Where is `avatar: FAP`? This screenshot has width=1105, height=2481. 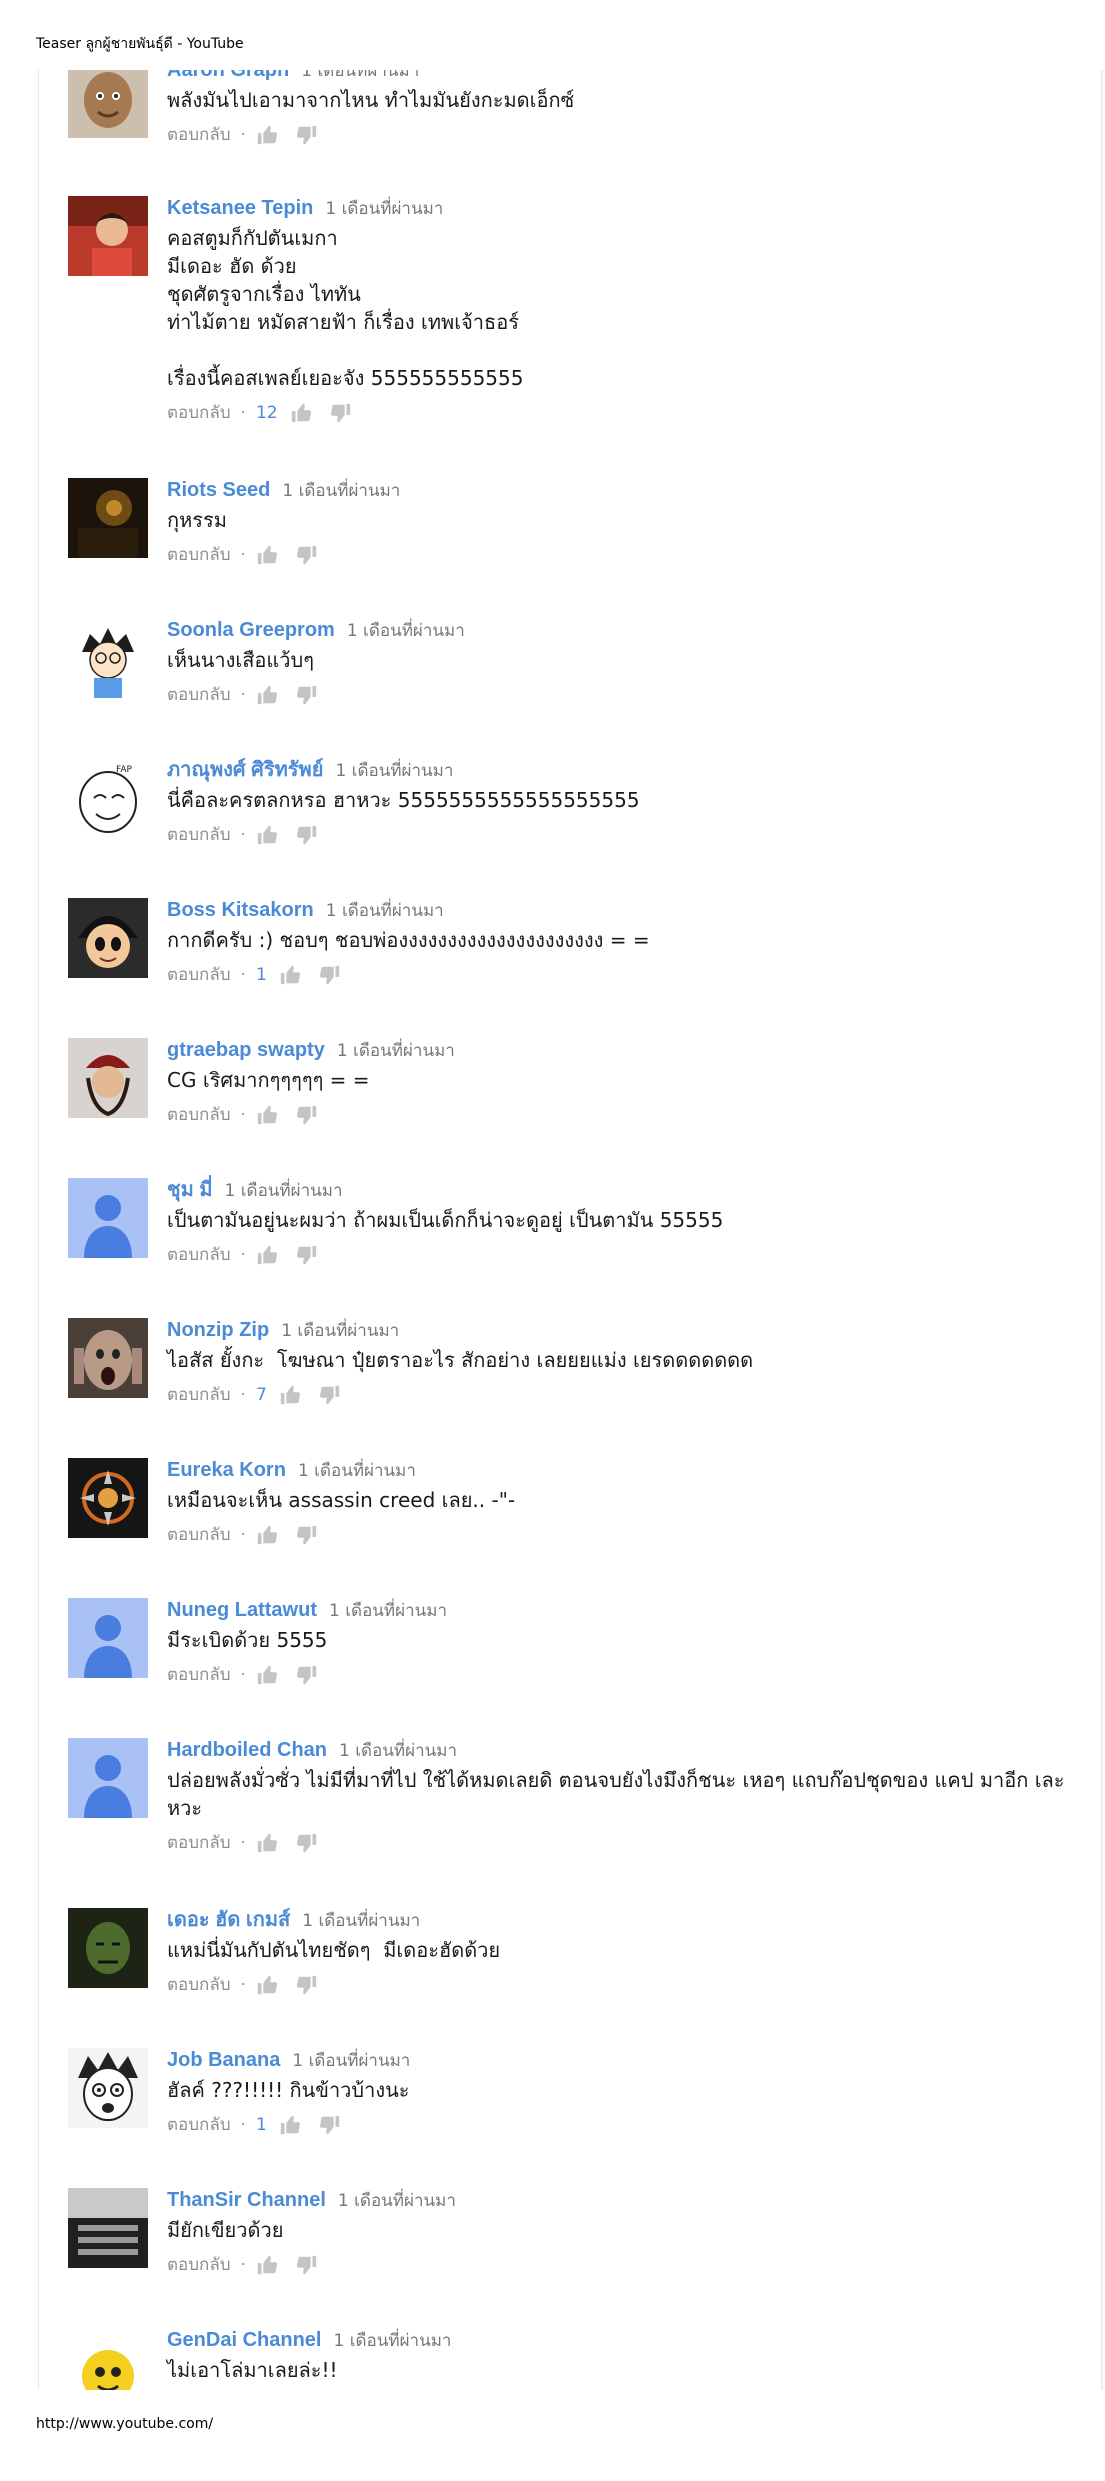 avatar: FAP is located at coordinates (108, 798).